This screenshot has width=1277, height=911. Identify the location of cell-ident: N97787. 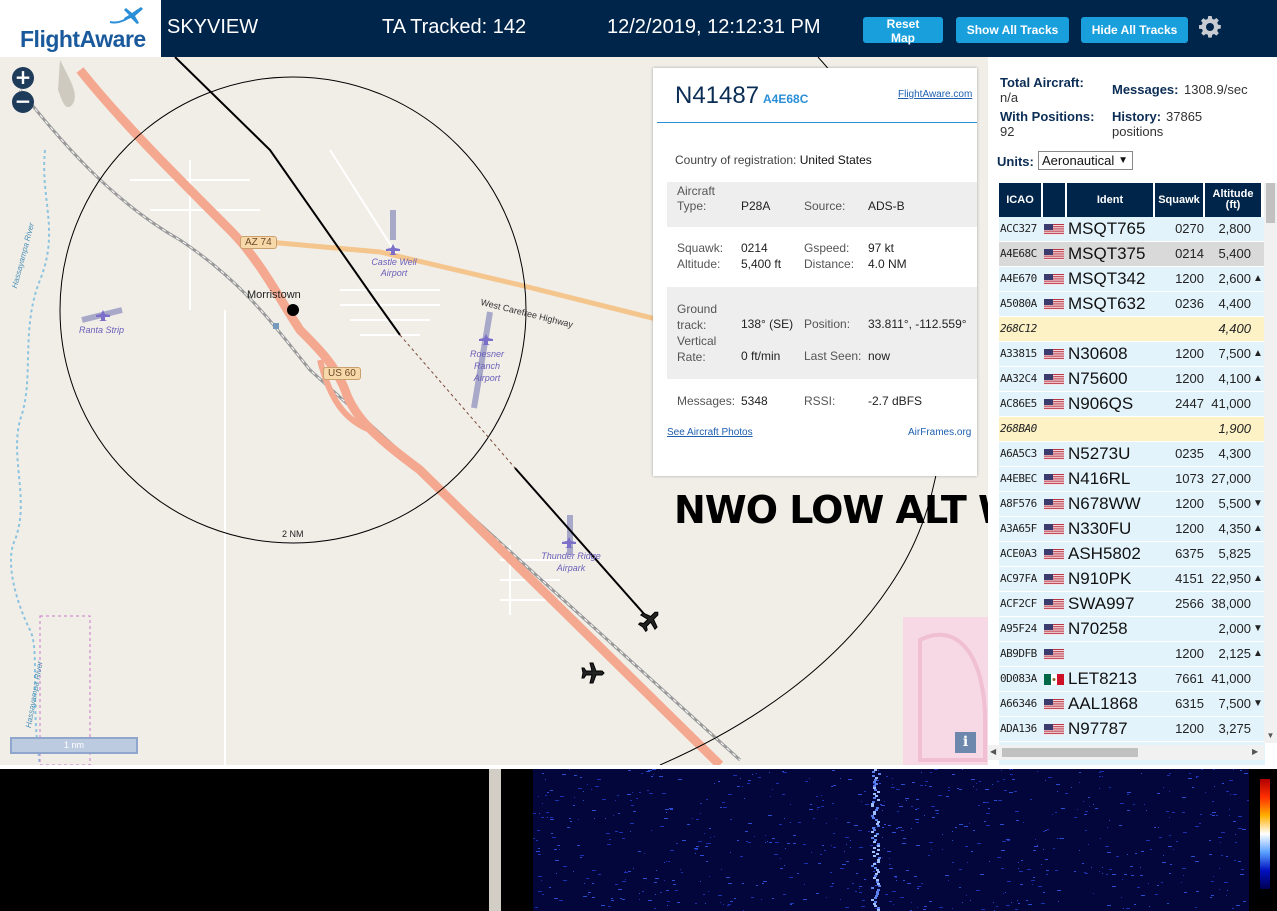
(1098, 728).